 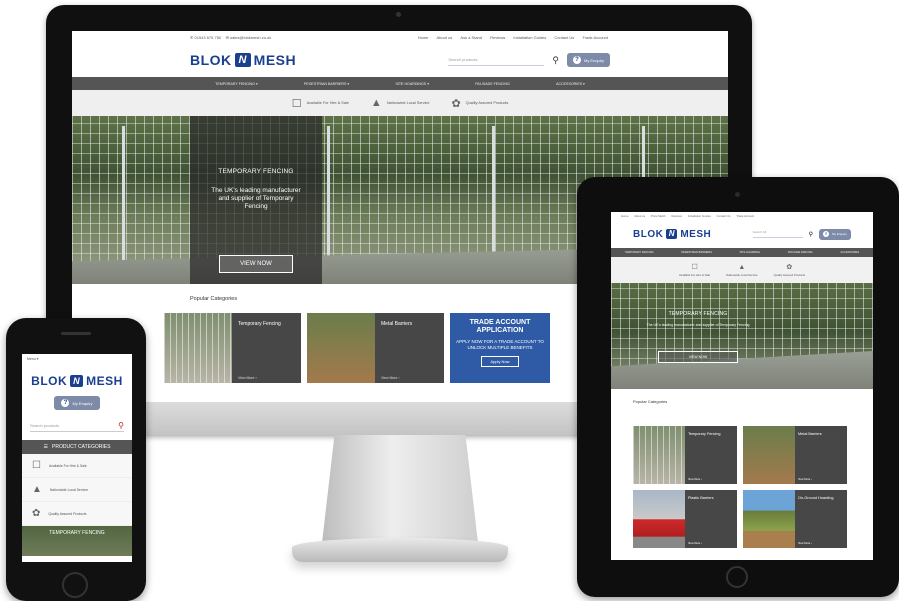 I want to click on hamburger-icon: ☰, so click(x=46, y=447).